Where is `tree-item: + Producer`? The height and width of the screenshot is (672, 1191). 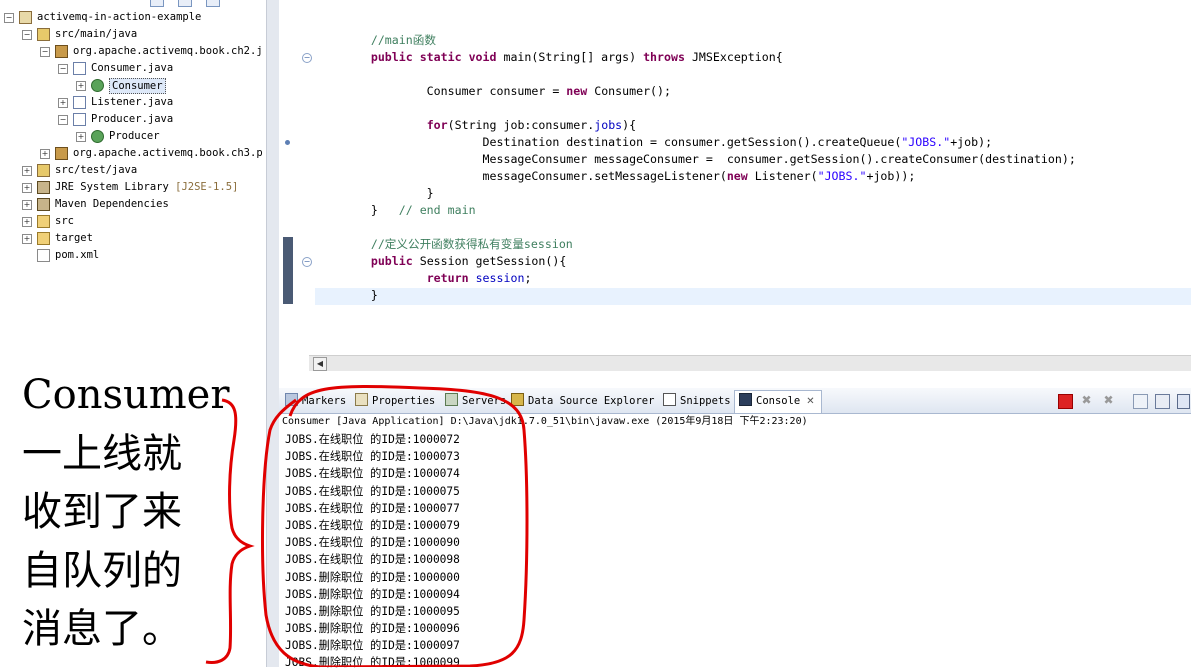
tree-item: + Producer is located at coordinates (133, 136).